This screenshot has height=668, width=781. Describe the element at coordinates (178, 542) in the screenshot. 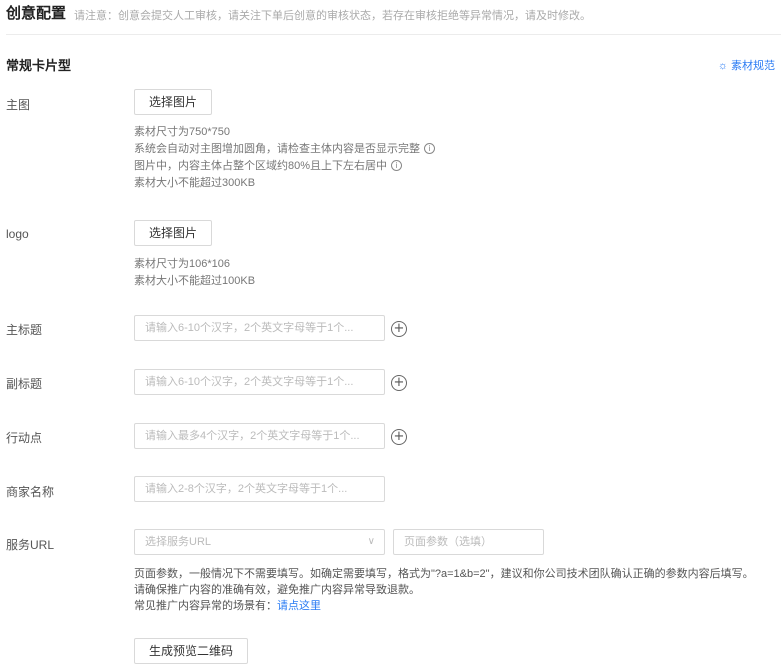

I see `service-url-placeholder: 选择服务URL` at that location.